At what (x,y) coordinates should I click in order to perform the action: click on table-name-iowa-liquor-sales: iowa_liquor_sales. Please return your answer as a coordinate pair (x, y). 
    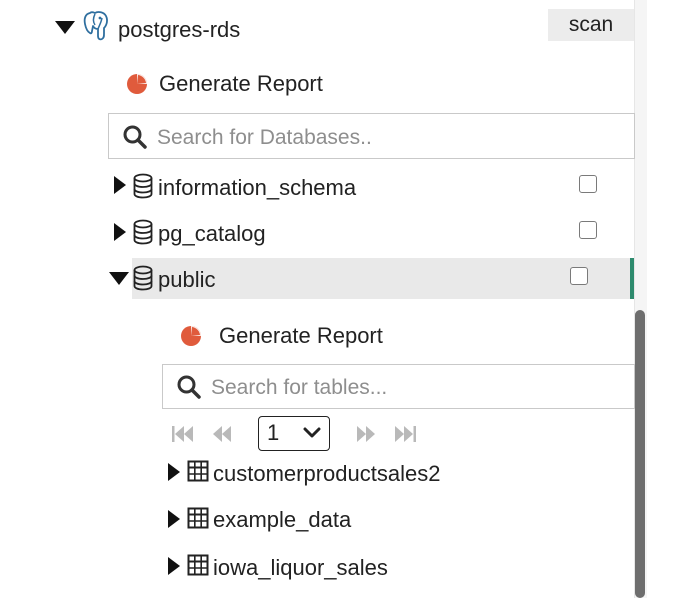
    Looking at the image, I should click on (300, 568).